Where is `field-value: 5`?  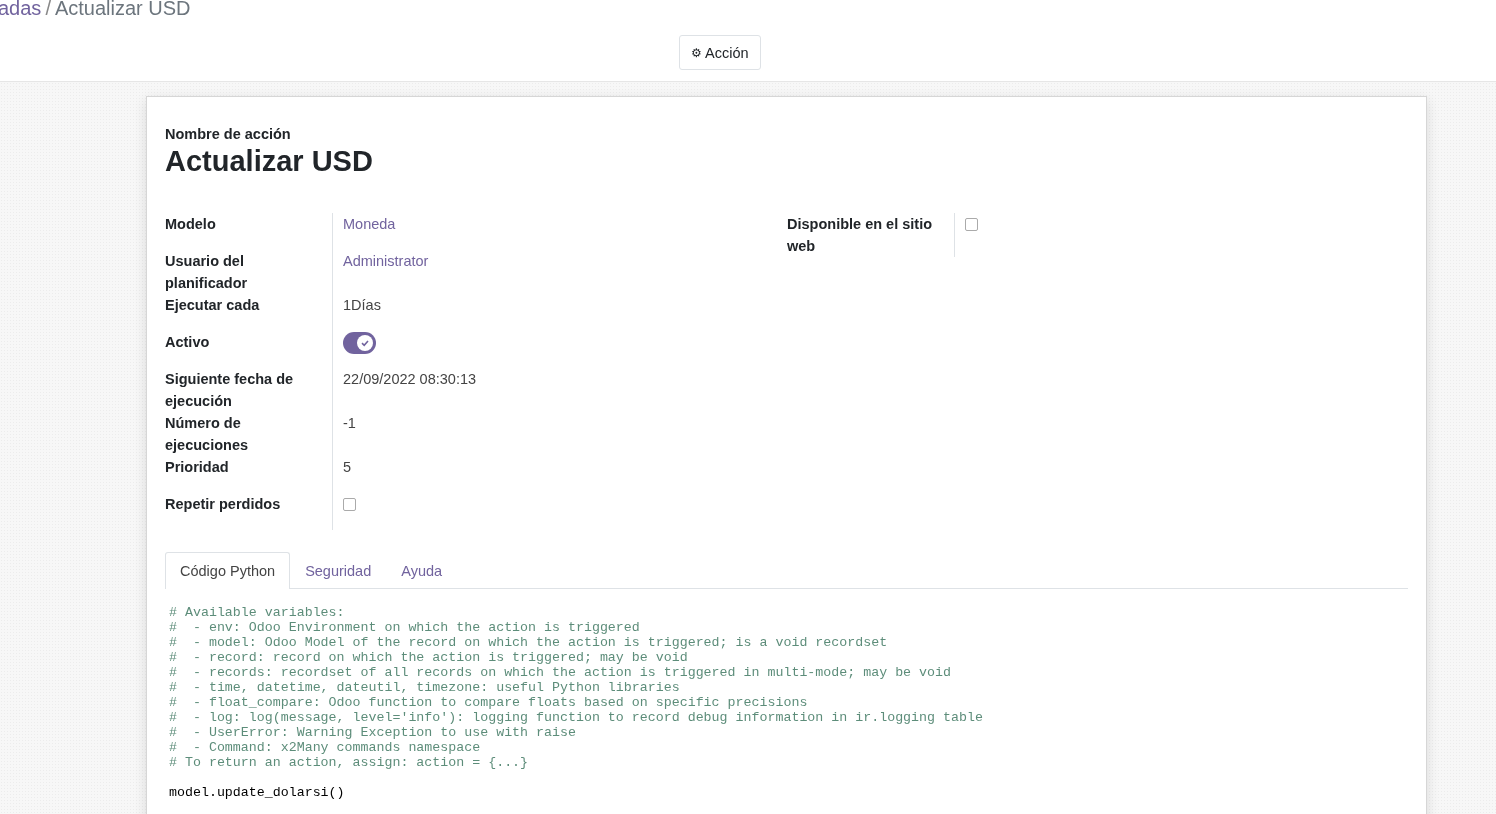 field-value: 5 is located at coordinates (347, 467).